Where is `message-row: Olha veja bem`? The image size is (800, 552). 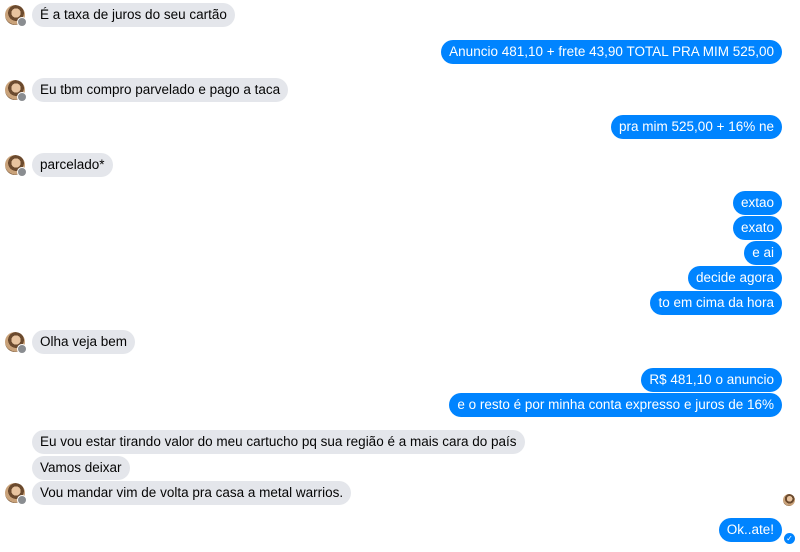 message-row: Olha veja bem is located at coordinates (400, 344).